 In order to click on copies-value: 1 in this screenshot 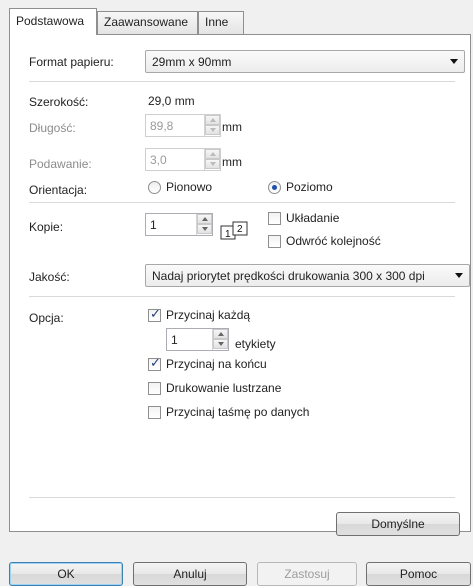, I will do `click(153, 225)`.